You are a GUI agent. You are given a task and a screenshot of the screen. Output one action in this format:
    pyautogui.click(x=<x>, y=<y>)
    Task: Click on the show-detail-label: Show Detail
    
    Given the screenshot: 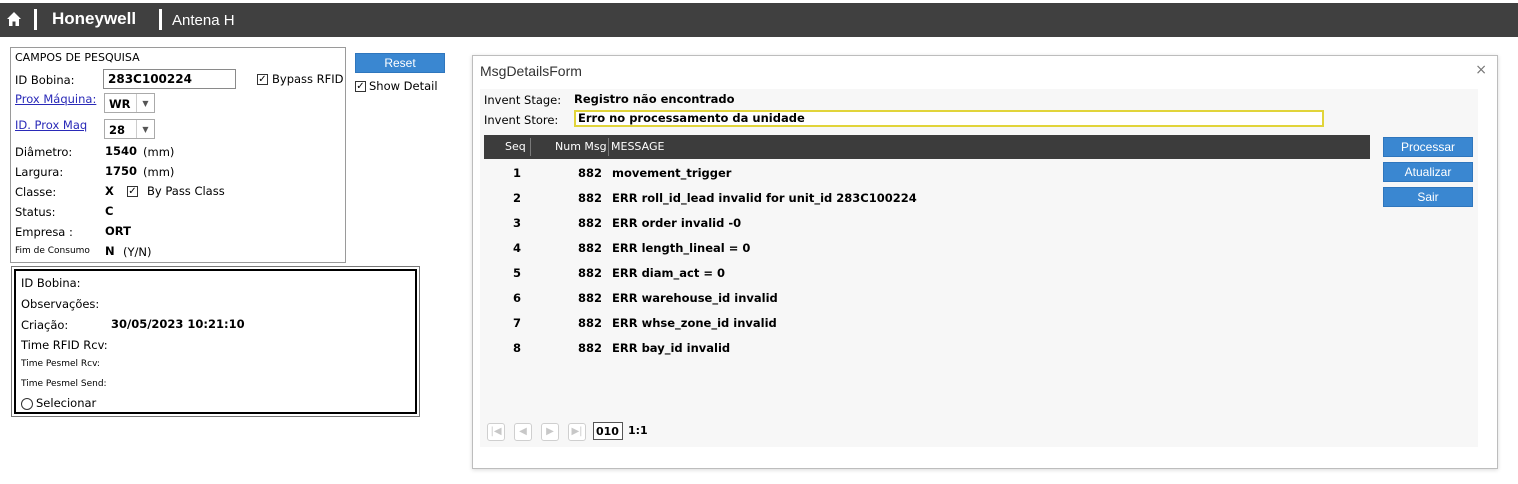 What is the action you would take?
    pyautogui.click(x=403, y=86)
    